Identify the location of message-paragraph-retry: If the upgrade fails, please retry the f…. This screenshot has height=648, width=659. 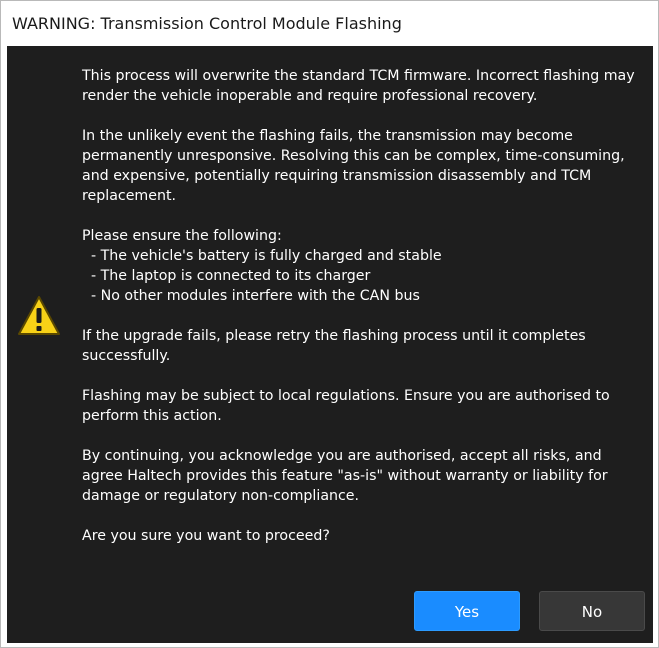
(334, 346).